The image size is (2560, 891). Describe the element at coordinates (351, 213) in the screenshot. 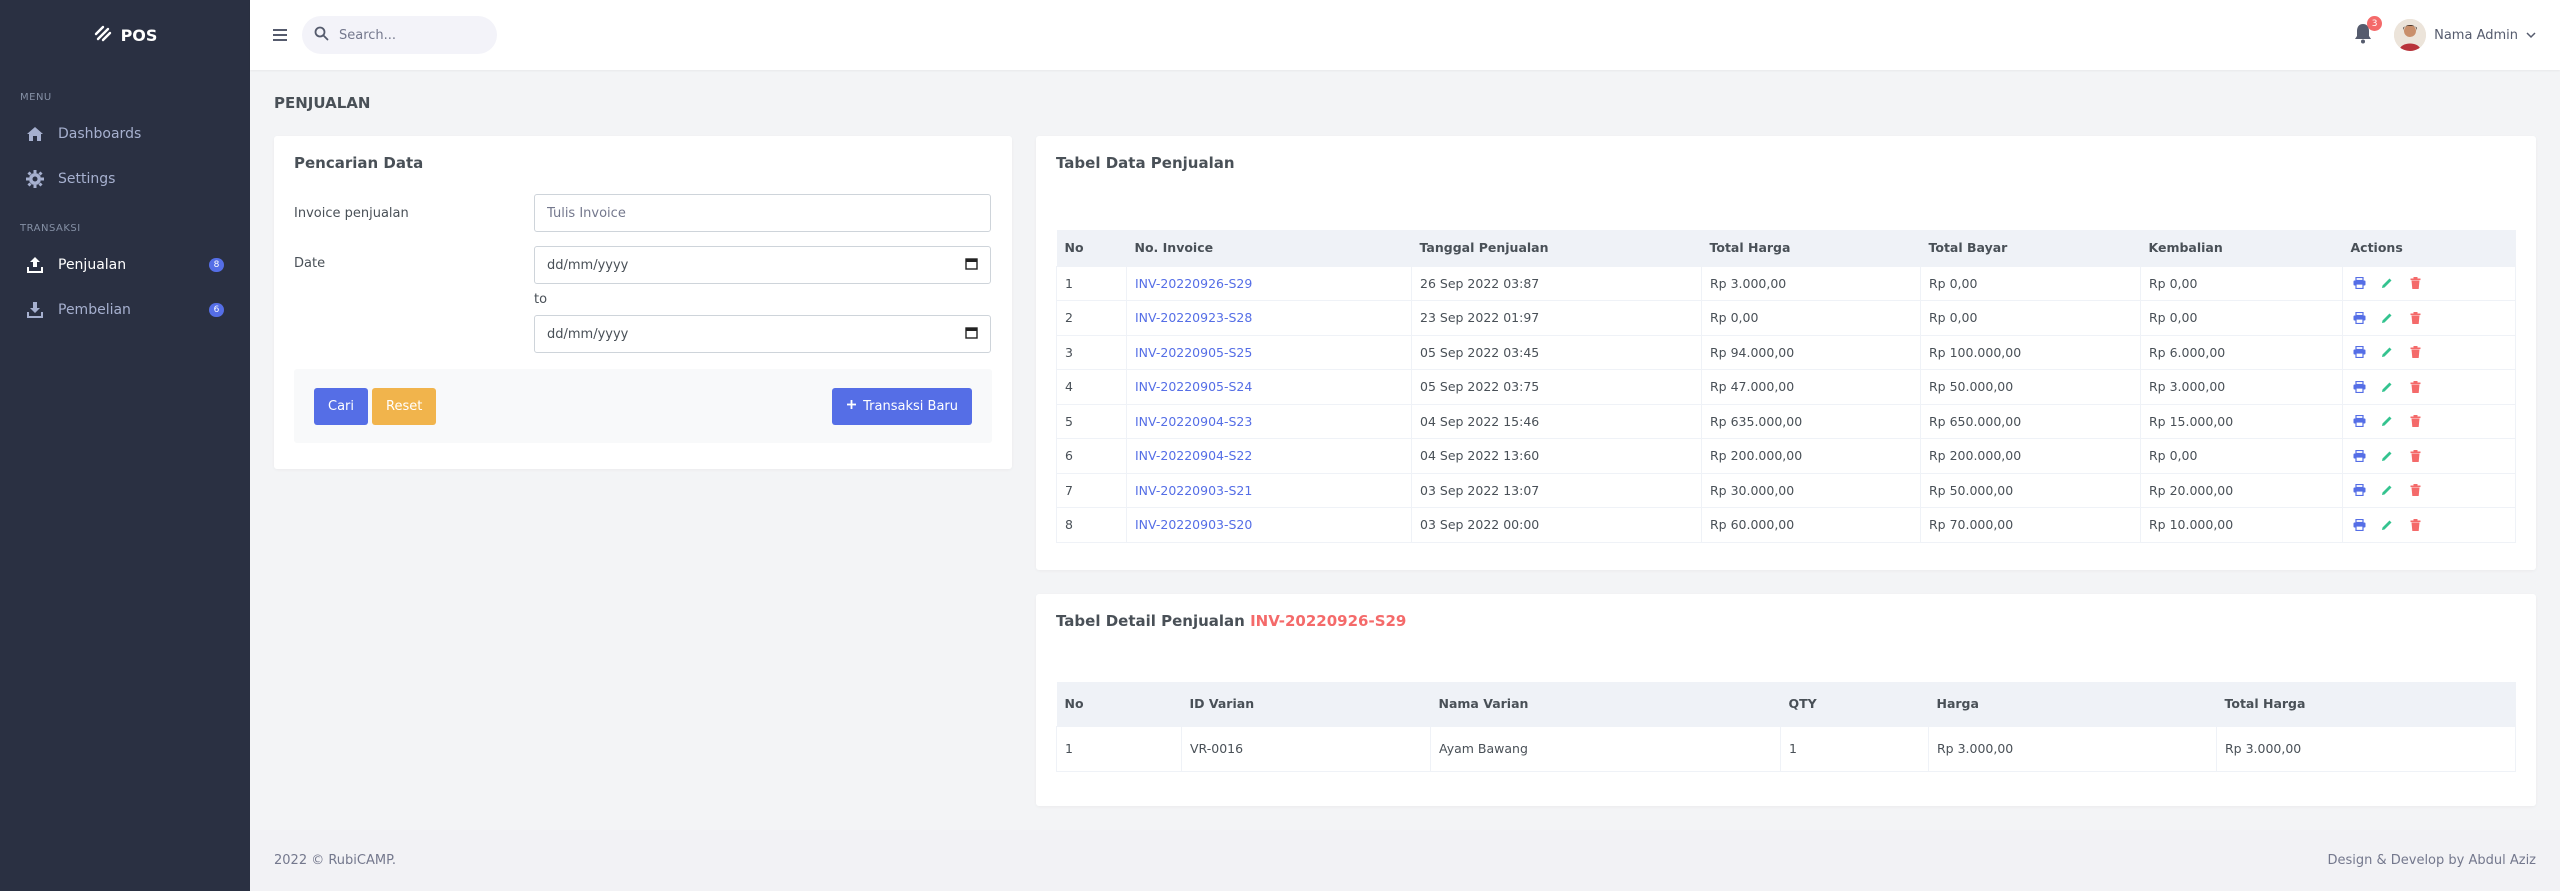

I see `invoice-label: Invoice penjualan` at that location.